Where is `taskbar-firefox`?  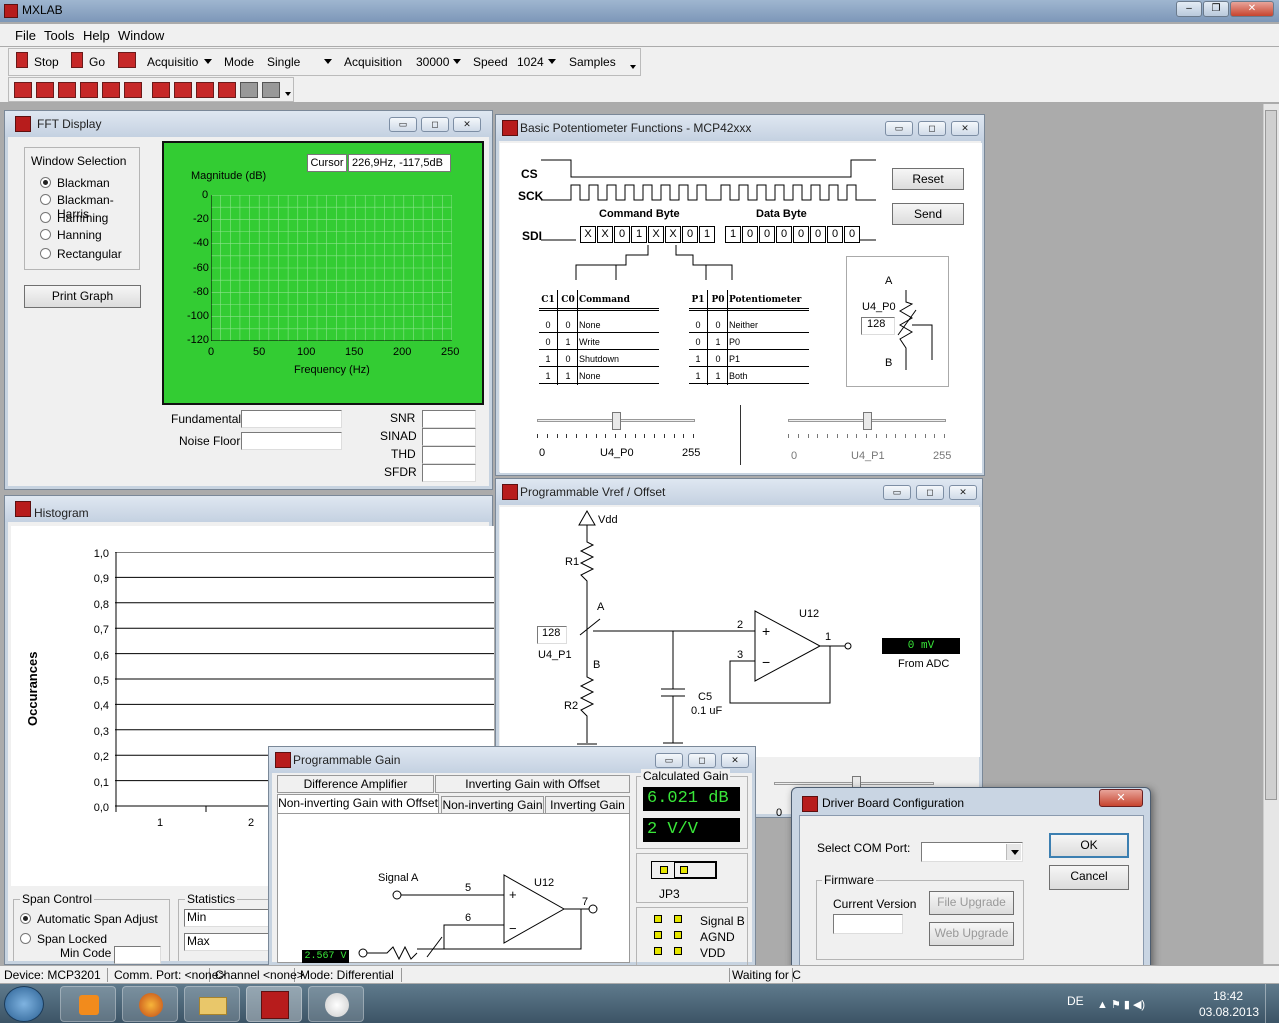
taskbar-firefox is located at coordinates (150, 1004).